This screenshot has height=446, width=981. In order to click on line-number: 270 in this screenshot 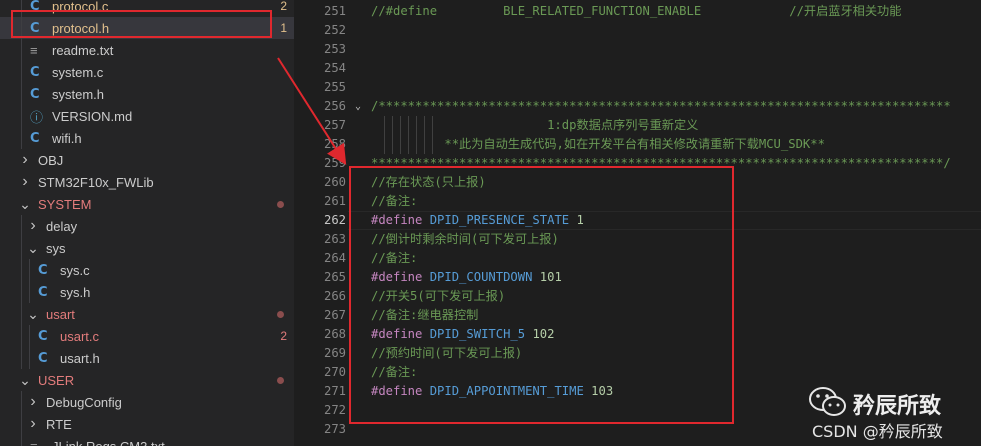, I will do `click(334, 372)`.